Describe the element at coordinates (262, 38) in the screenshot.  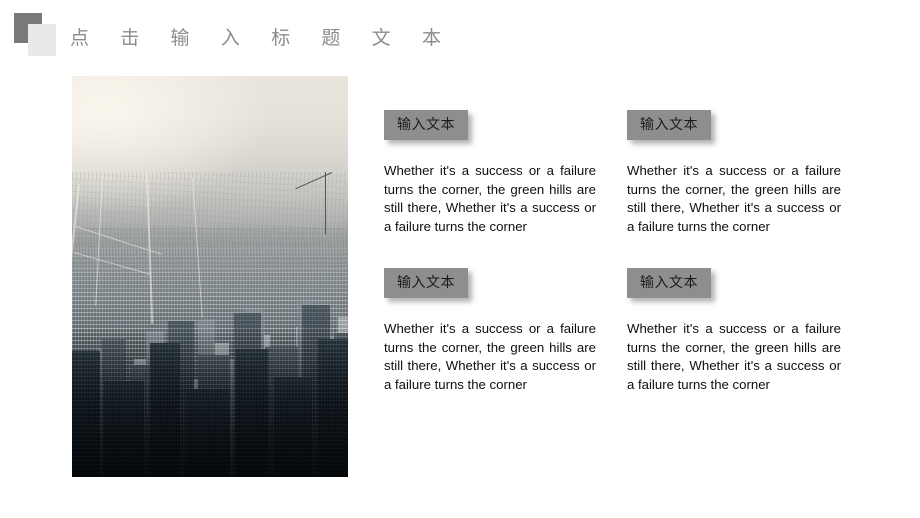
I see `page-title: 点 击 输 入 标 题 文 本` at that location.